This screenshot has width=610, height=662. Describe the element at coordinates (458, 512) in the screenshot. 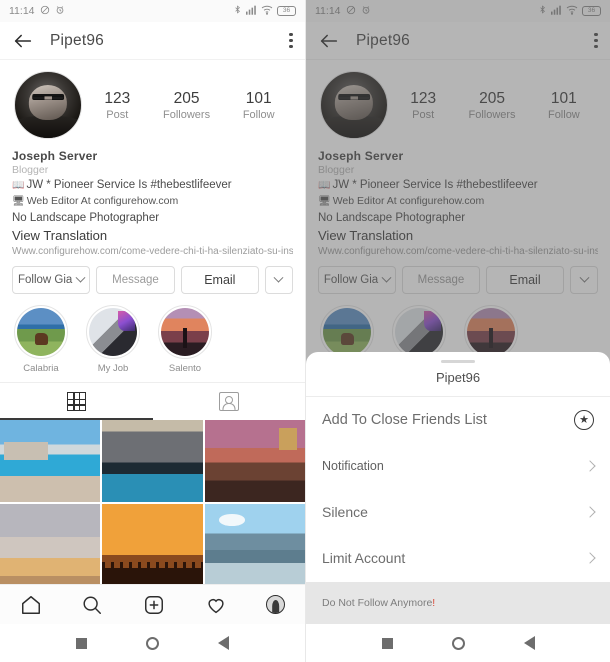

I see `sheet-item-silence: Silence` at that location.